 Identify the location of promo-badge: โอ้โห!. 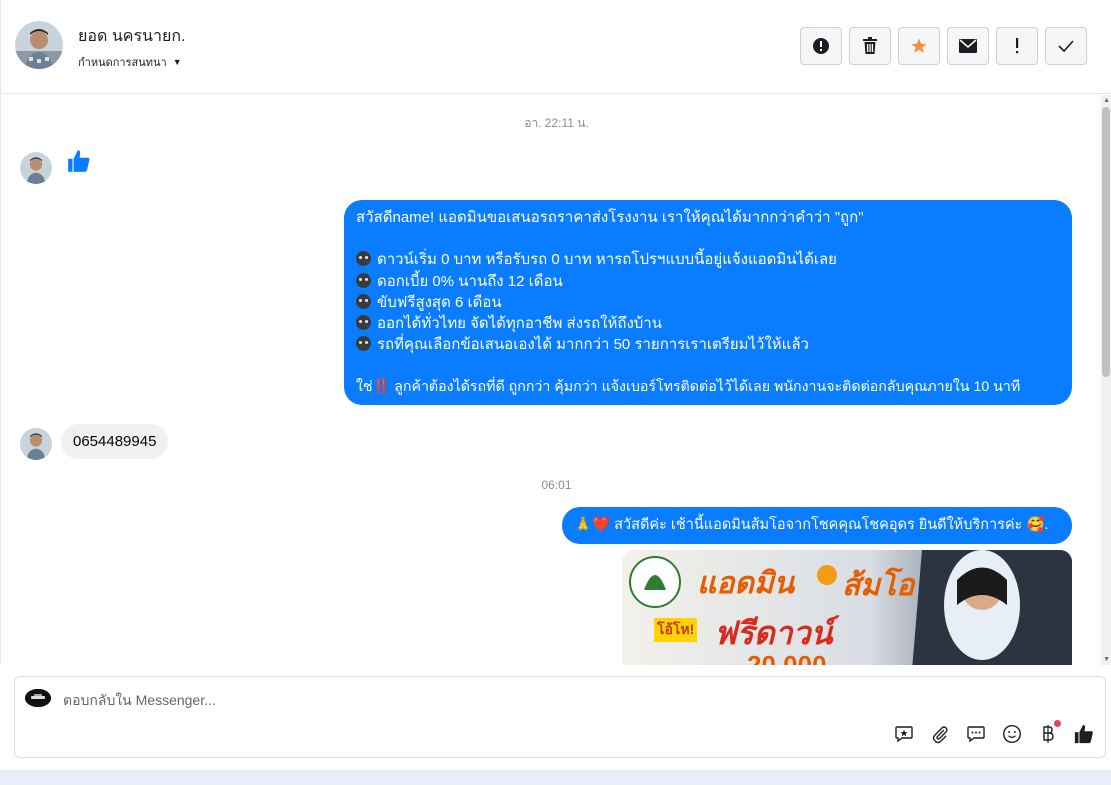
(676, 630).